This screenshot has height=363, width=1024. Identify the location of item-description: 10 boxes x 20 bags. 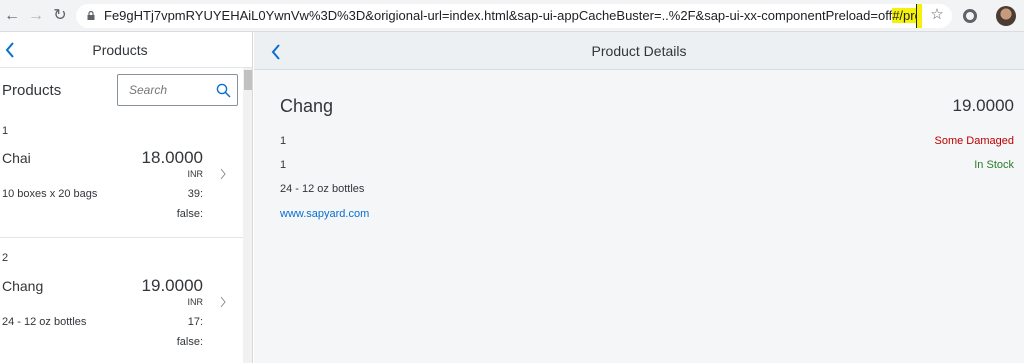
(50, 194).